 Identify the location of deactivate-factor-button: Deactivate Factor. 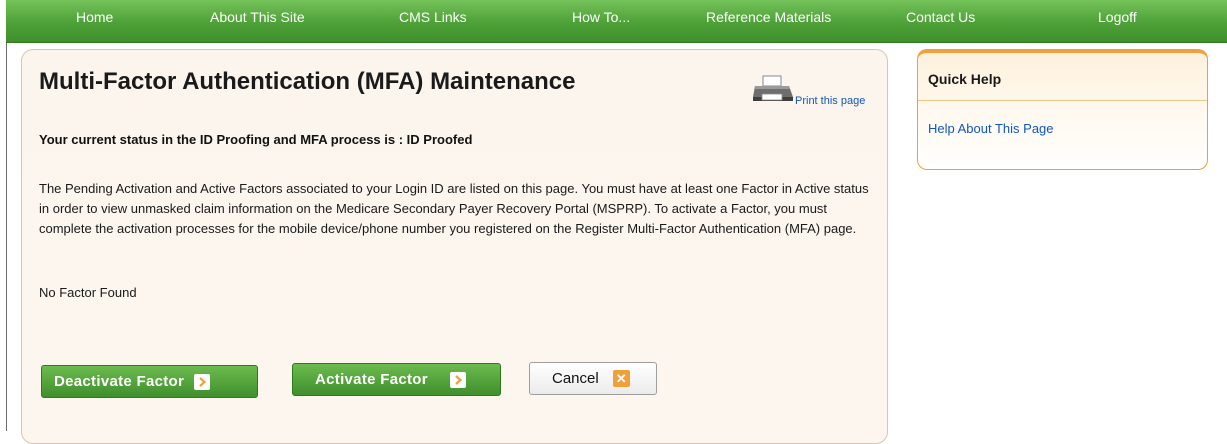
(149, 381).